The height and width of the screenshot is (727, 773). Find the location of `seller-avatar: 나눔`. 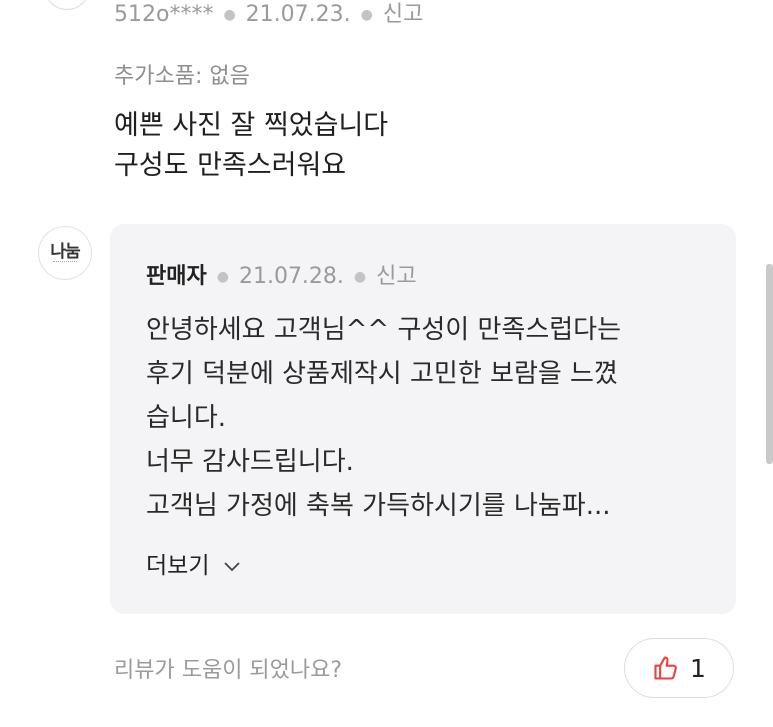

seller-avatar: 나눔 is located at coordinates (65, 253).